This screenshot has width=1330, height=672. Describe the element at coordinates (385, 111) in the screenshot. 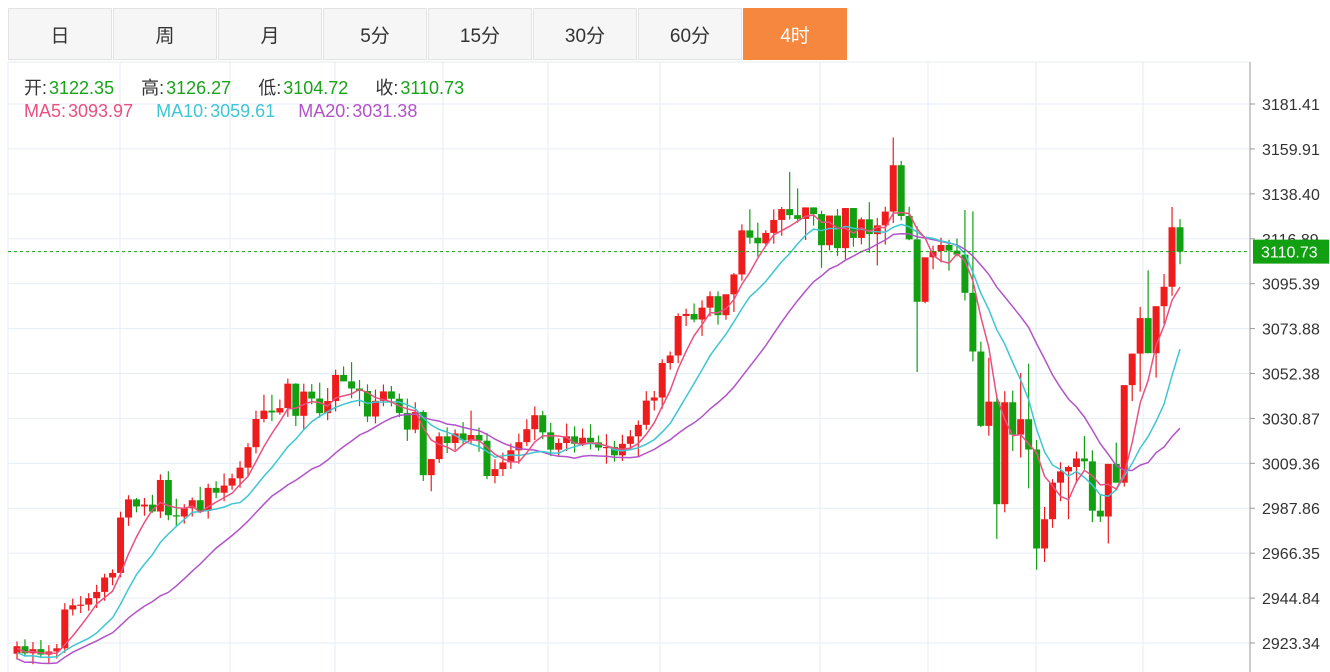

I see `ma20-value: 3031.38` at that location.